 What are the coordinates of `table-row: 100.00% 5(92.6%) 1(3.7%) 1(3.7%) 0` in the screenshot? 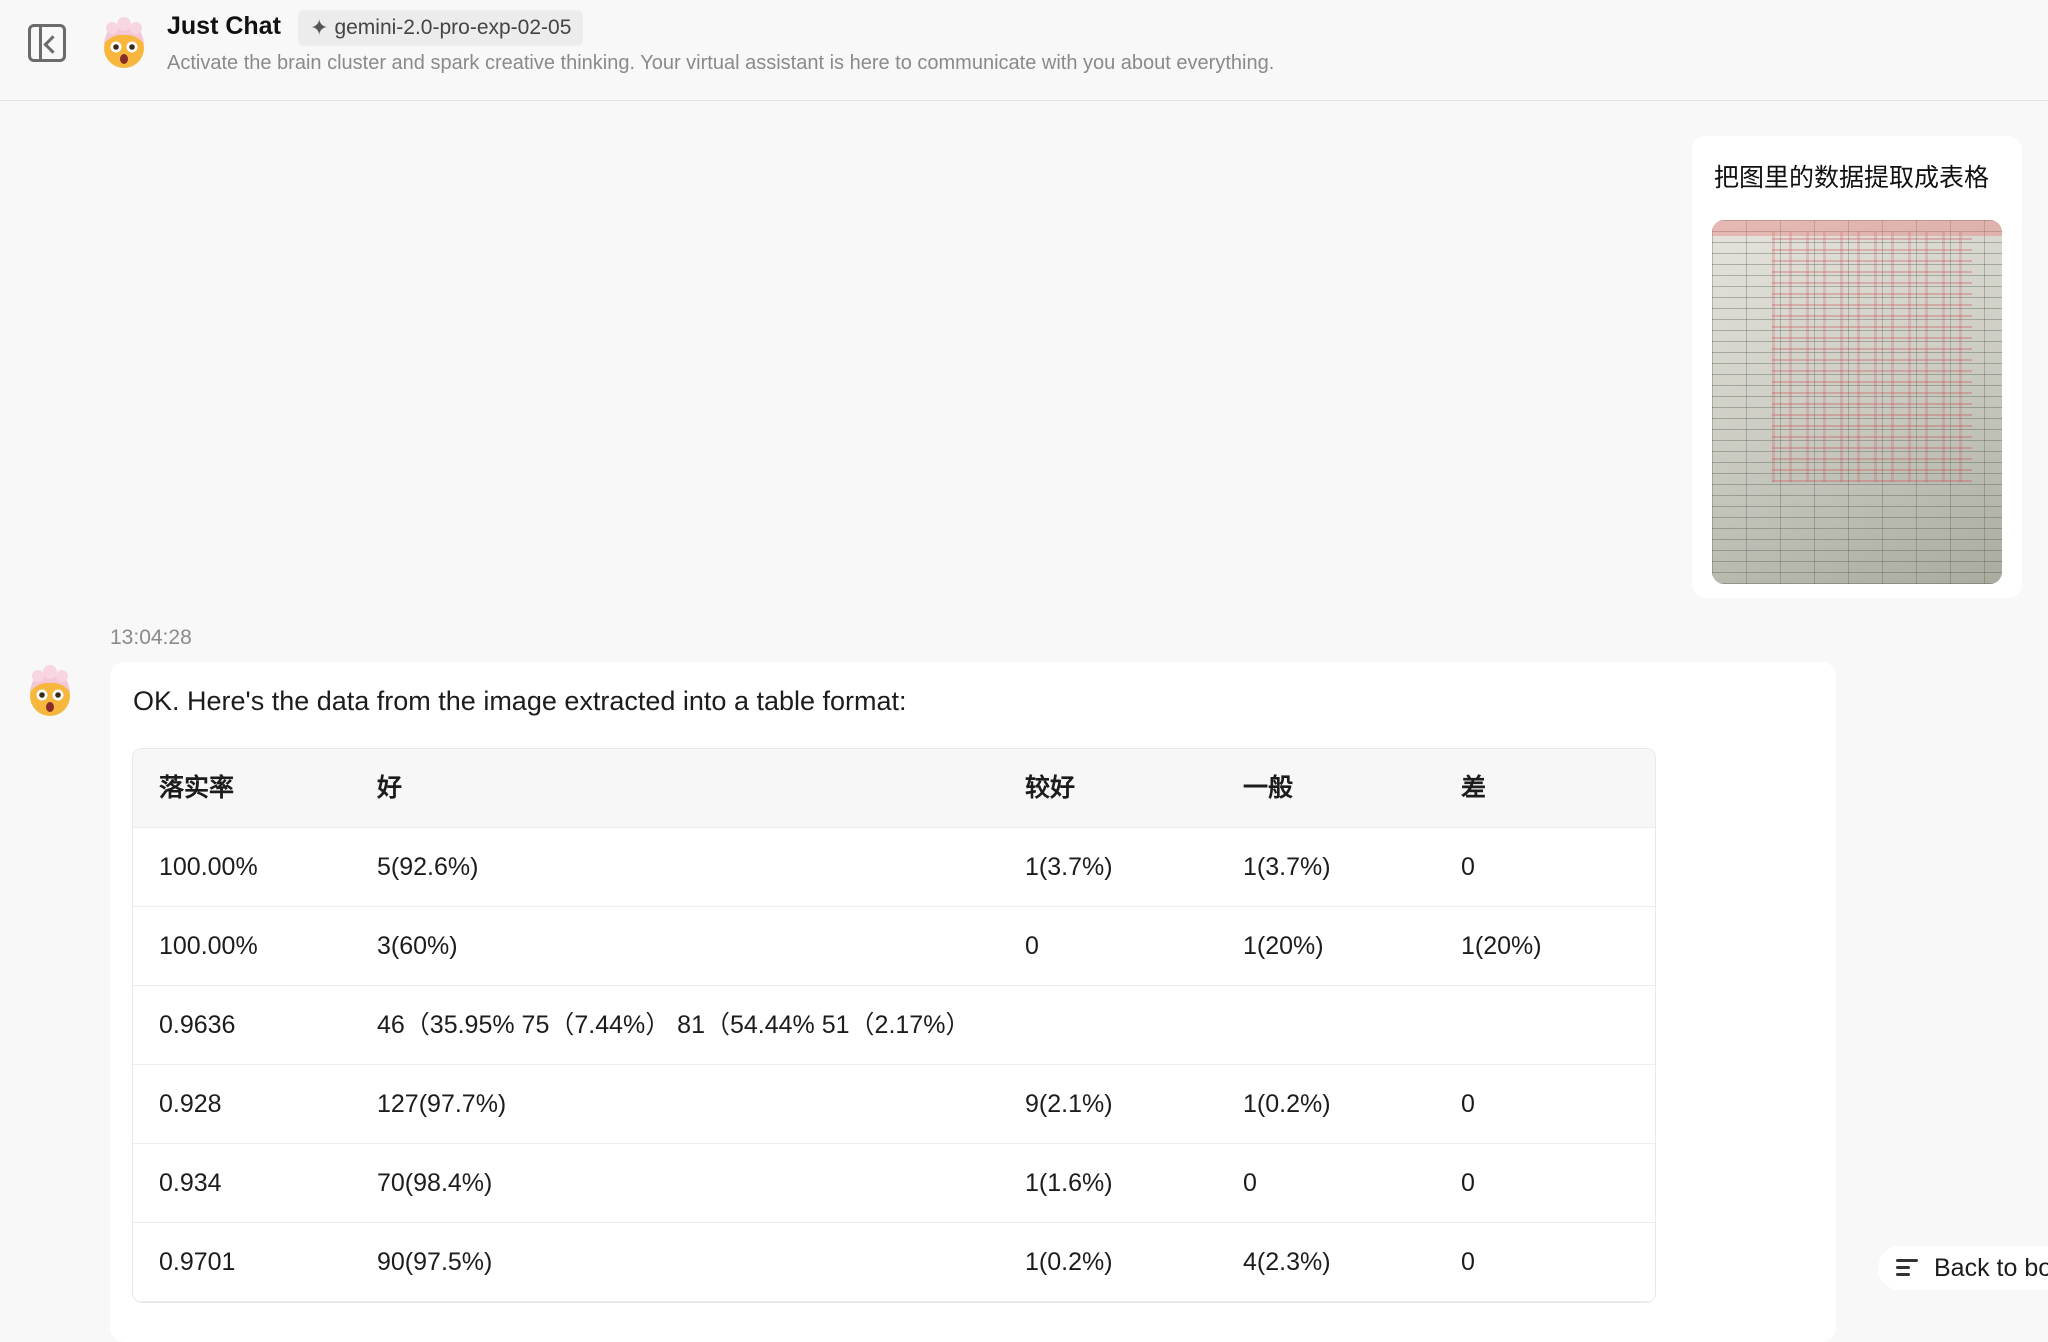 It's located at (894, 867).